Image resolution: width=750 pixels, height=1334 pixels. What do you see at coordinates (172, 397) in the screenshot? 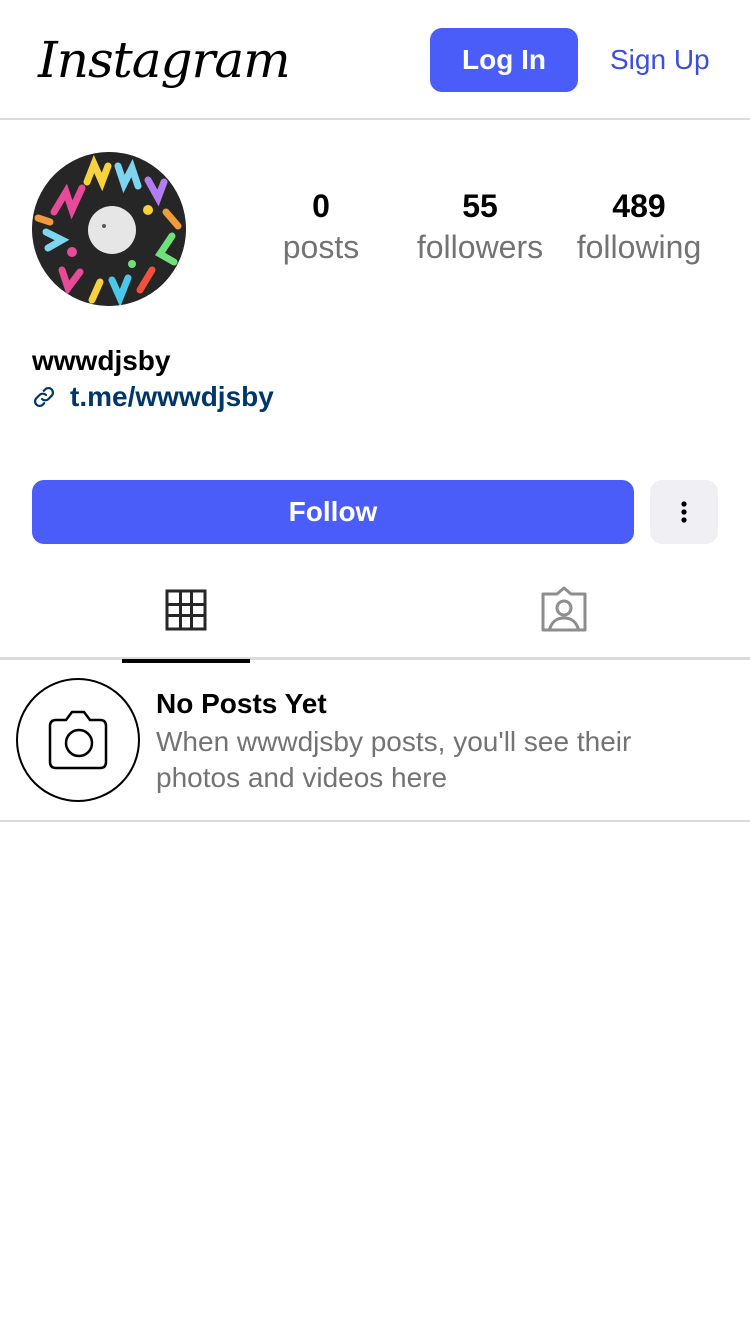
I see `profile-link-text: t.me/wwwdjsby` at bounding box center [172, 397].